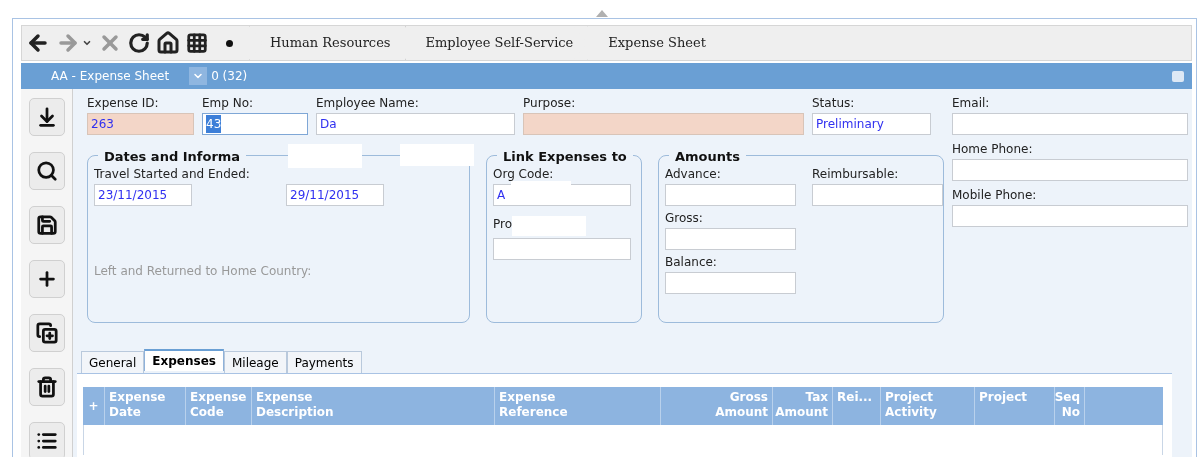  I want to click on record-count: 0 (32), so click(229, 76).